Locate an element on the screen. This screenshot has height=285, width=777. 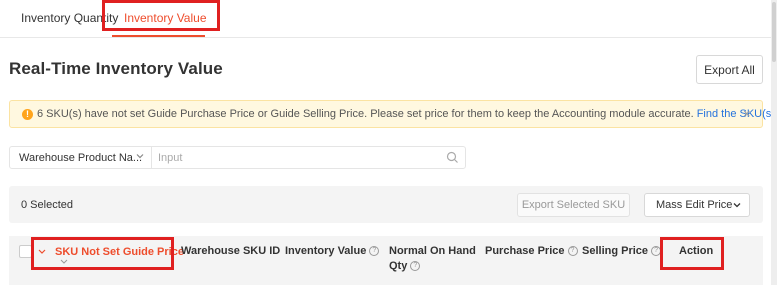
highlight-box-tab is located at coordinates (161, 15).